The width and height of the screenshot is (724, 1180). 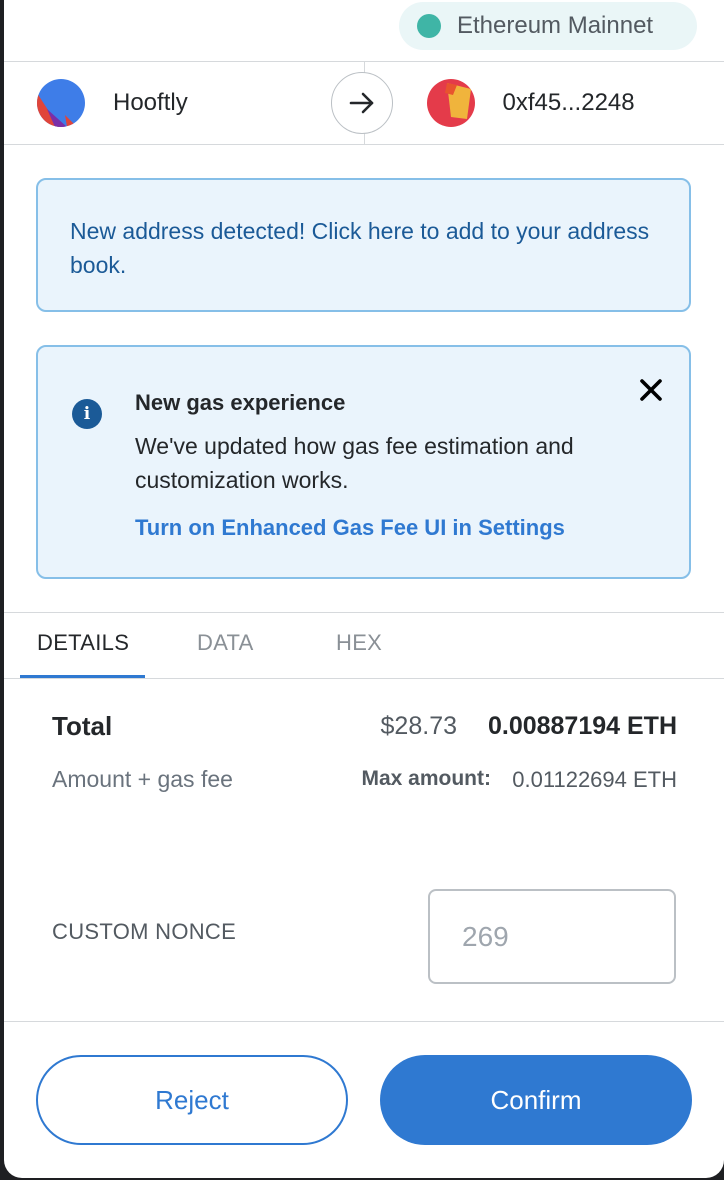 I want to click on tab-details: DETAILS, so click(x=83, y=643).